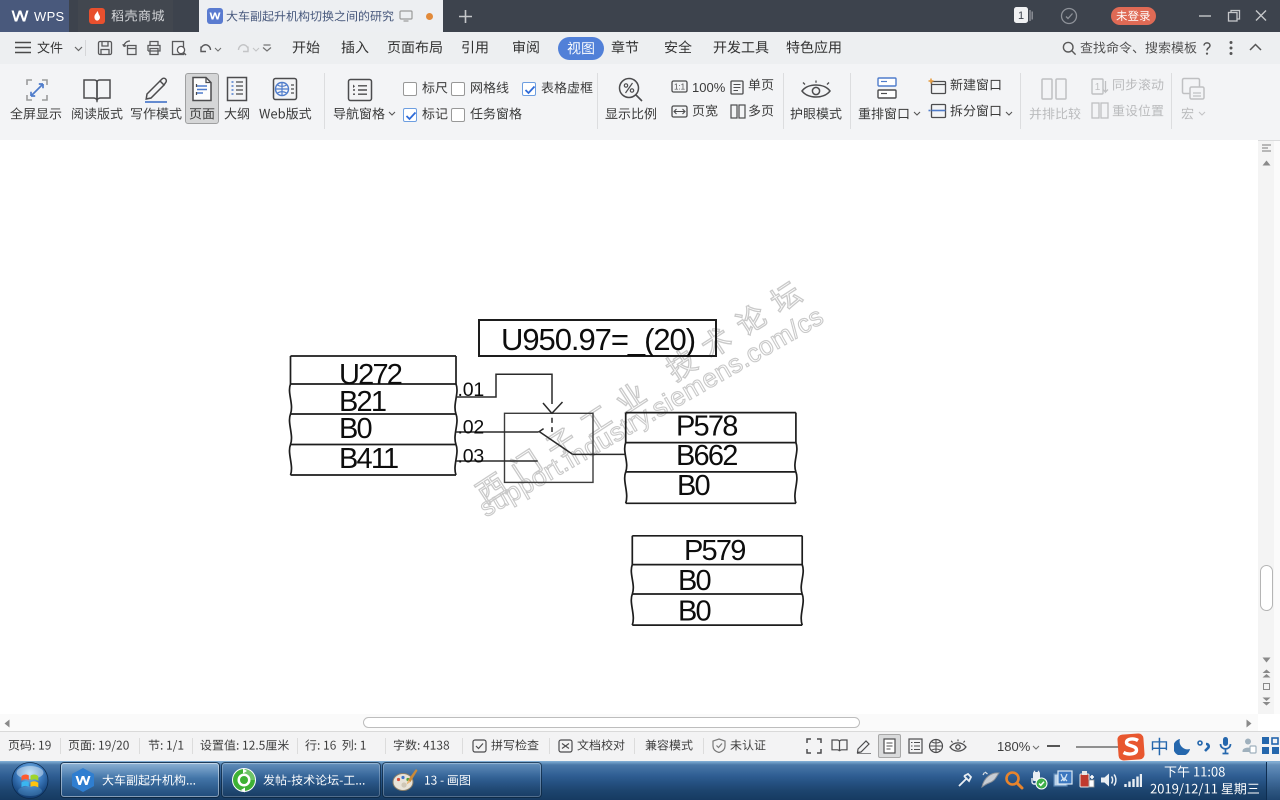 This screenshot has width=1280, height=800. I want to click on svg-text: .01, so click(471, 390).